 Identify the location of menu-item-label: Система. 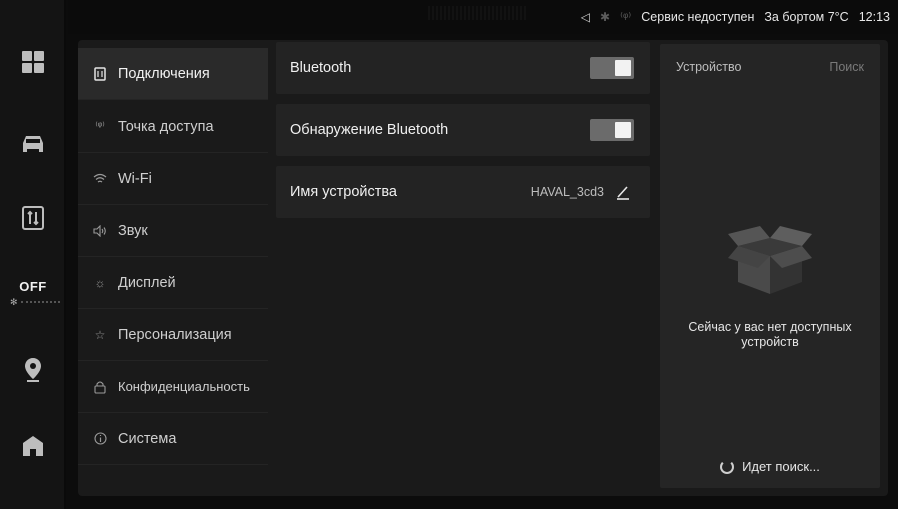
(147, 438).